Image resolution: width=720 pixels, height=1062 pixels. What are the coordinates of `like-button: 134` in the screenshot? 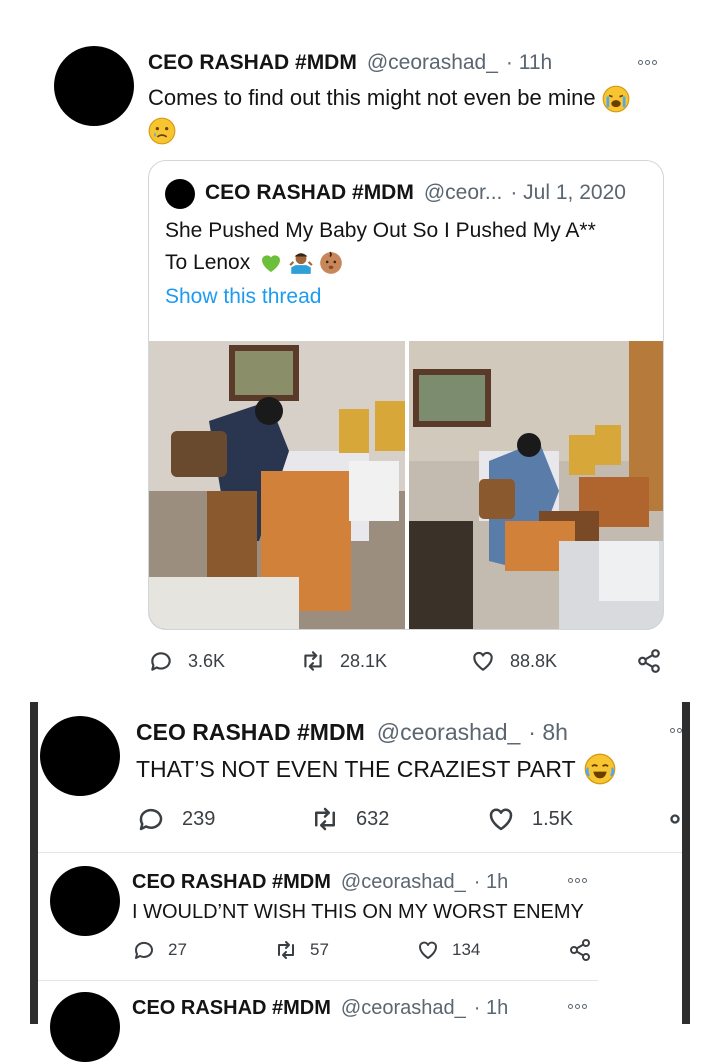 It's located at (448, 950).